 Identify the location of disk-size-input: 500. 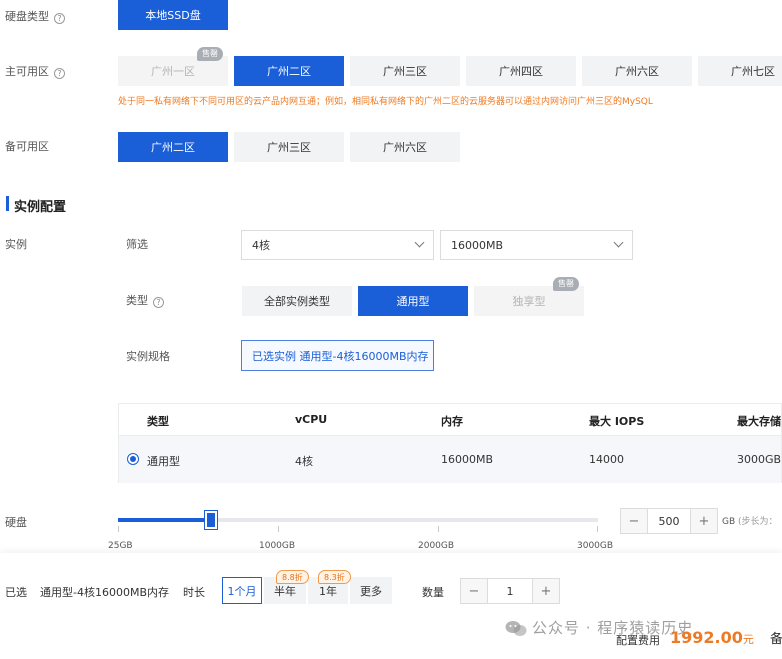
(669, 521).